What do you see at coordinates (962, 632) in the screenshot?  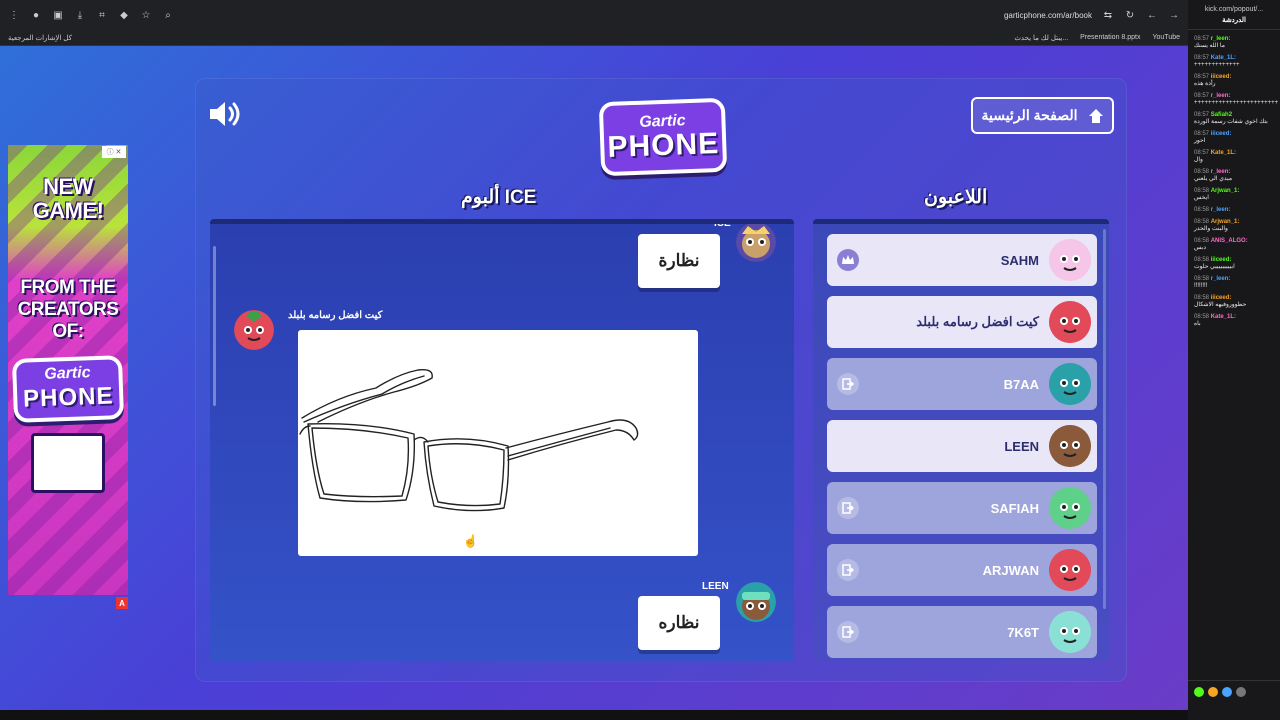 I see `player-row: 7K6T` at bounding box center [962, 632].